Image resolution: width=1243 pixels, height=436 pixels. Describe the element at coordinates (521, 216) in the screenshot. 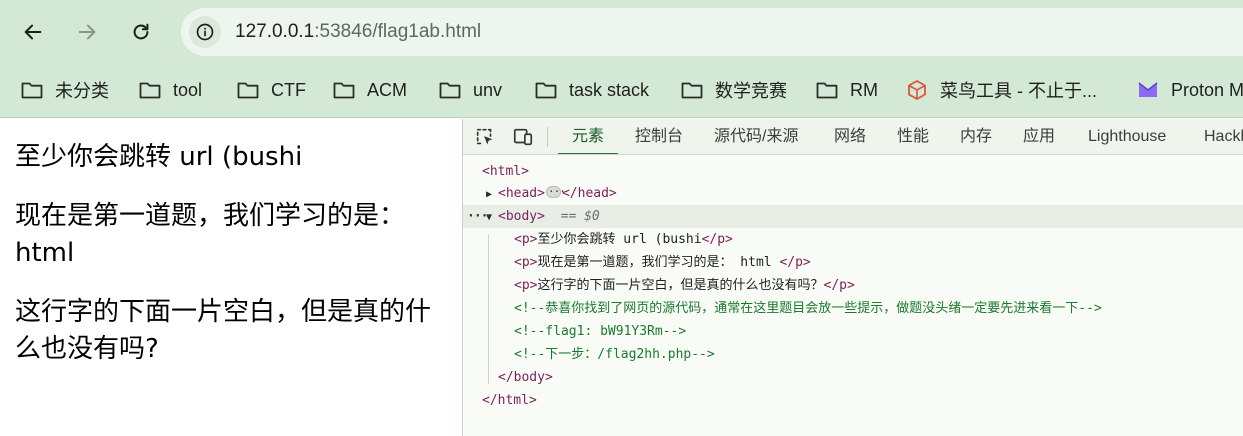

I see `tag-text: <body>` at that location.